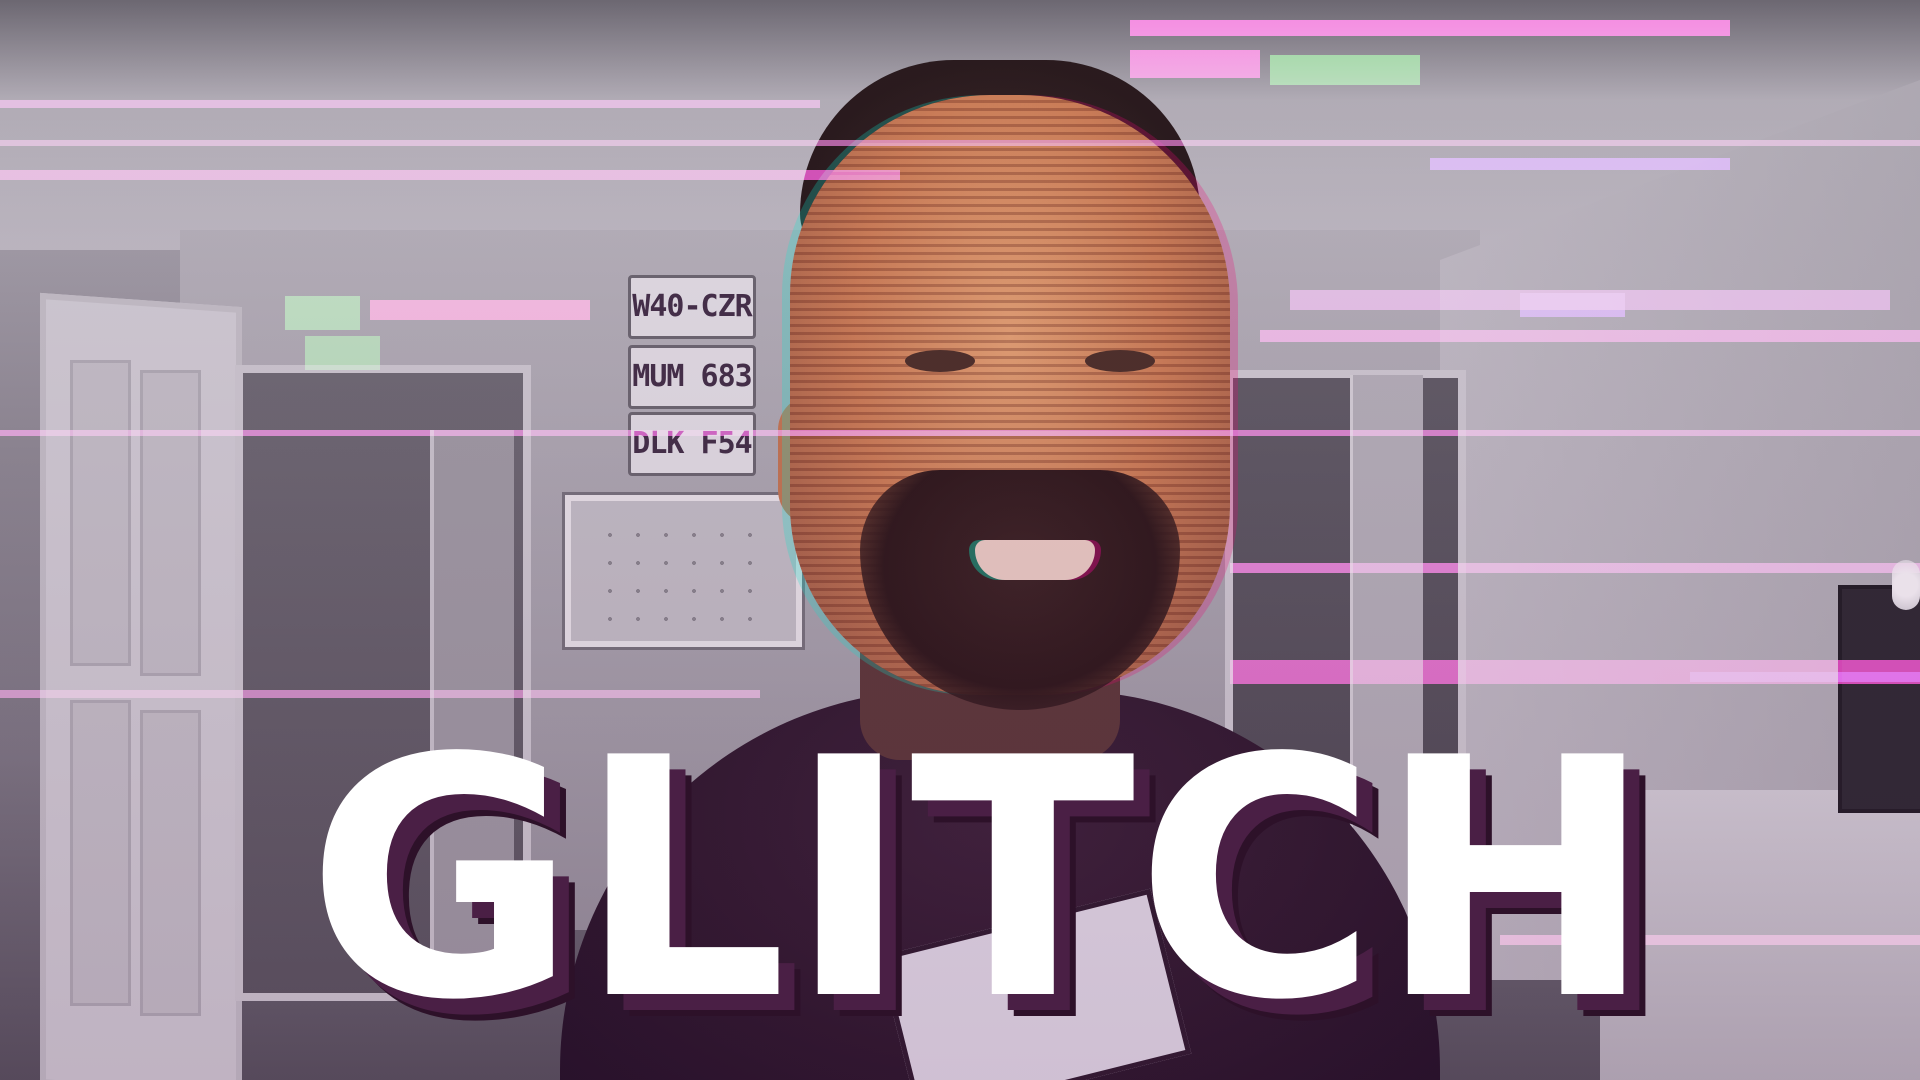 This screenshot has width=1920, height=1080. I want to click on wall-frame, so click(1879, 699).